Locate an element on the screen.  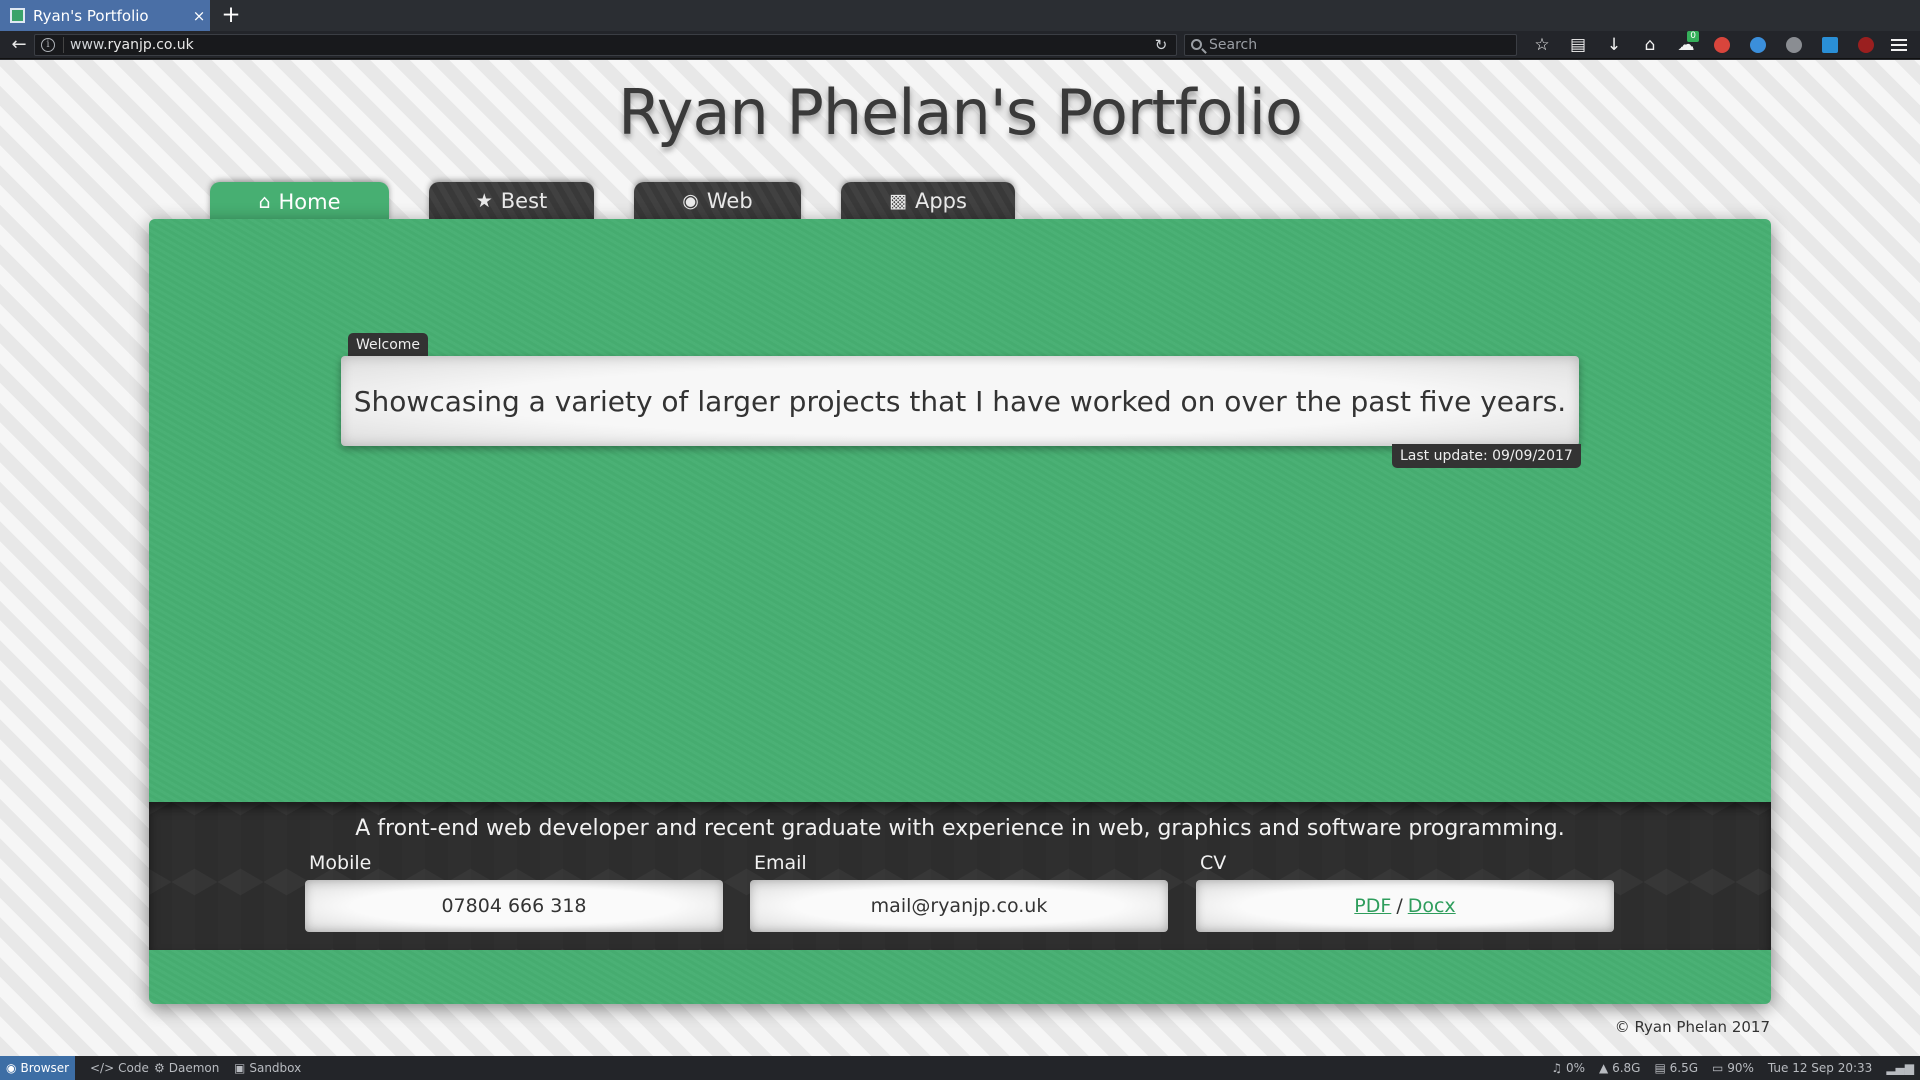
extension-s-icon is located at coordinates (1830, 45).